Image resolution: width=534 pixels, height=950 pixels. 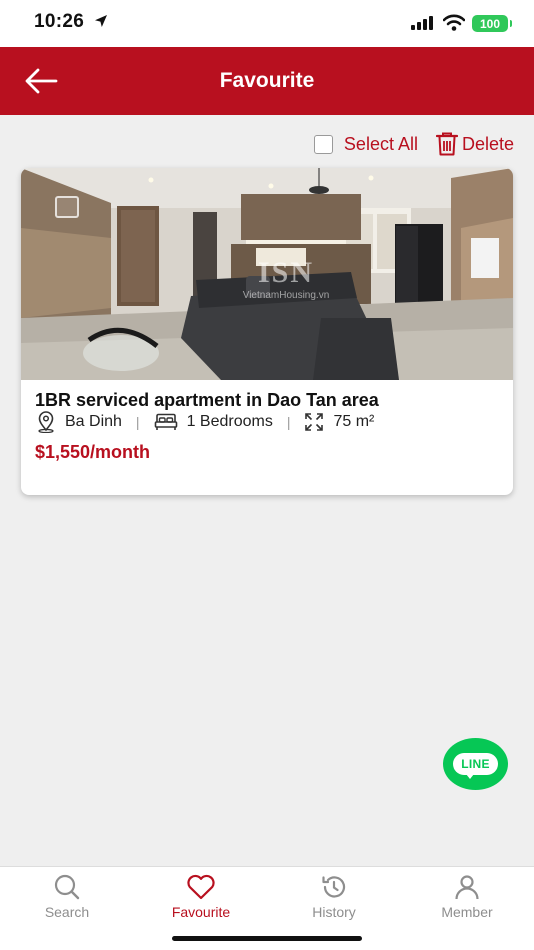 What do you see at coordinates (492, 23) in the screenshot?
I see `battery-indicator: 100` at bounding box center [492, 23].